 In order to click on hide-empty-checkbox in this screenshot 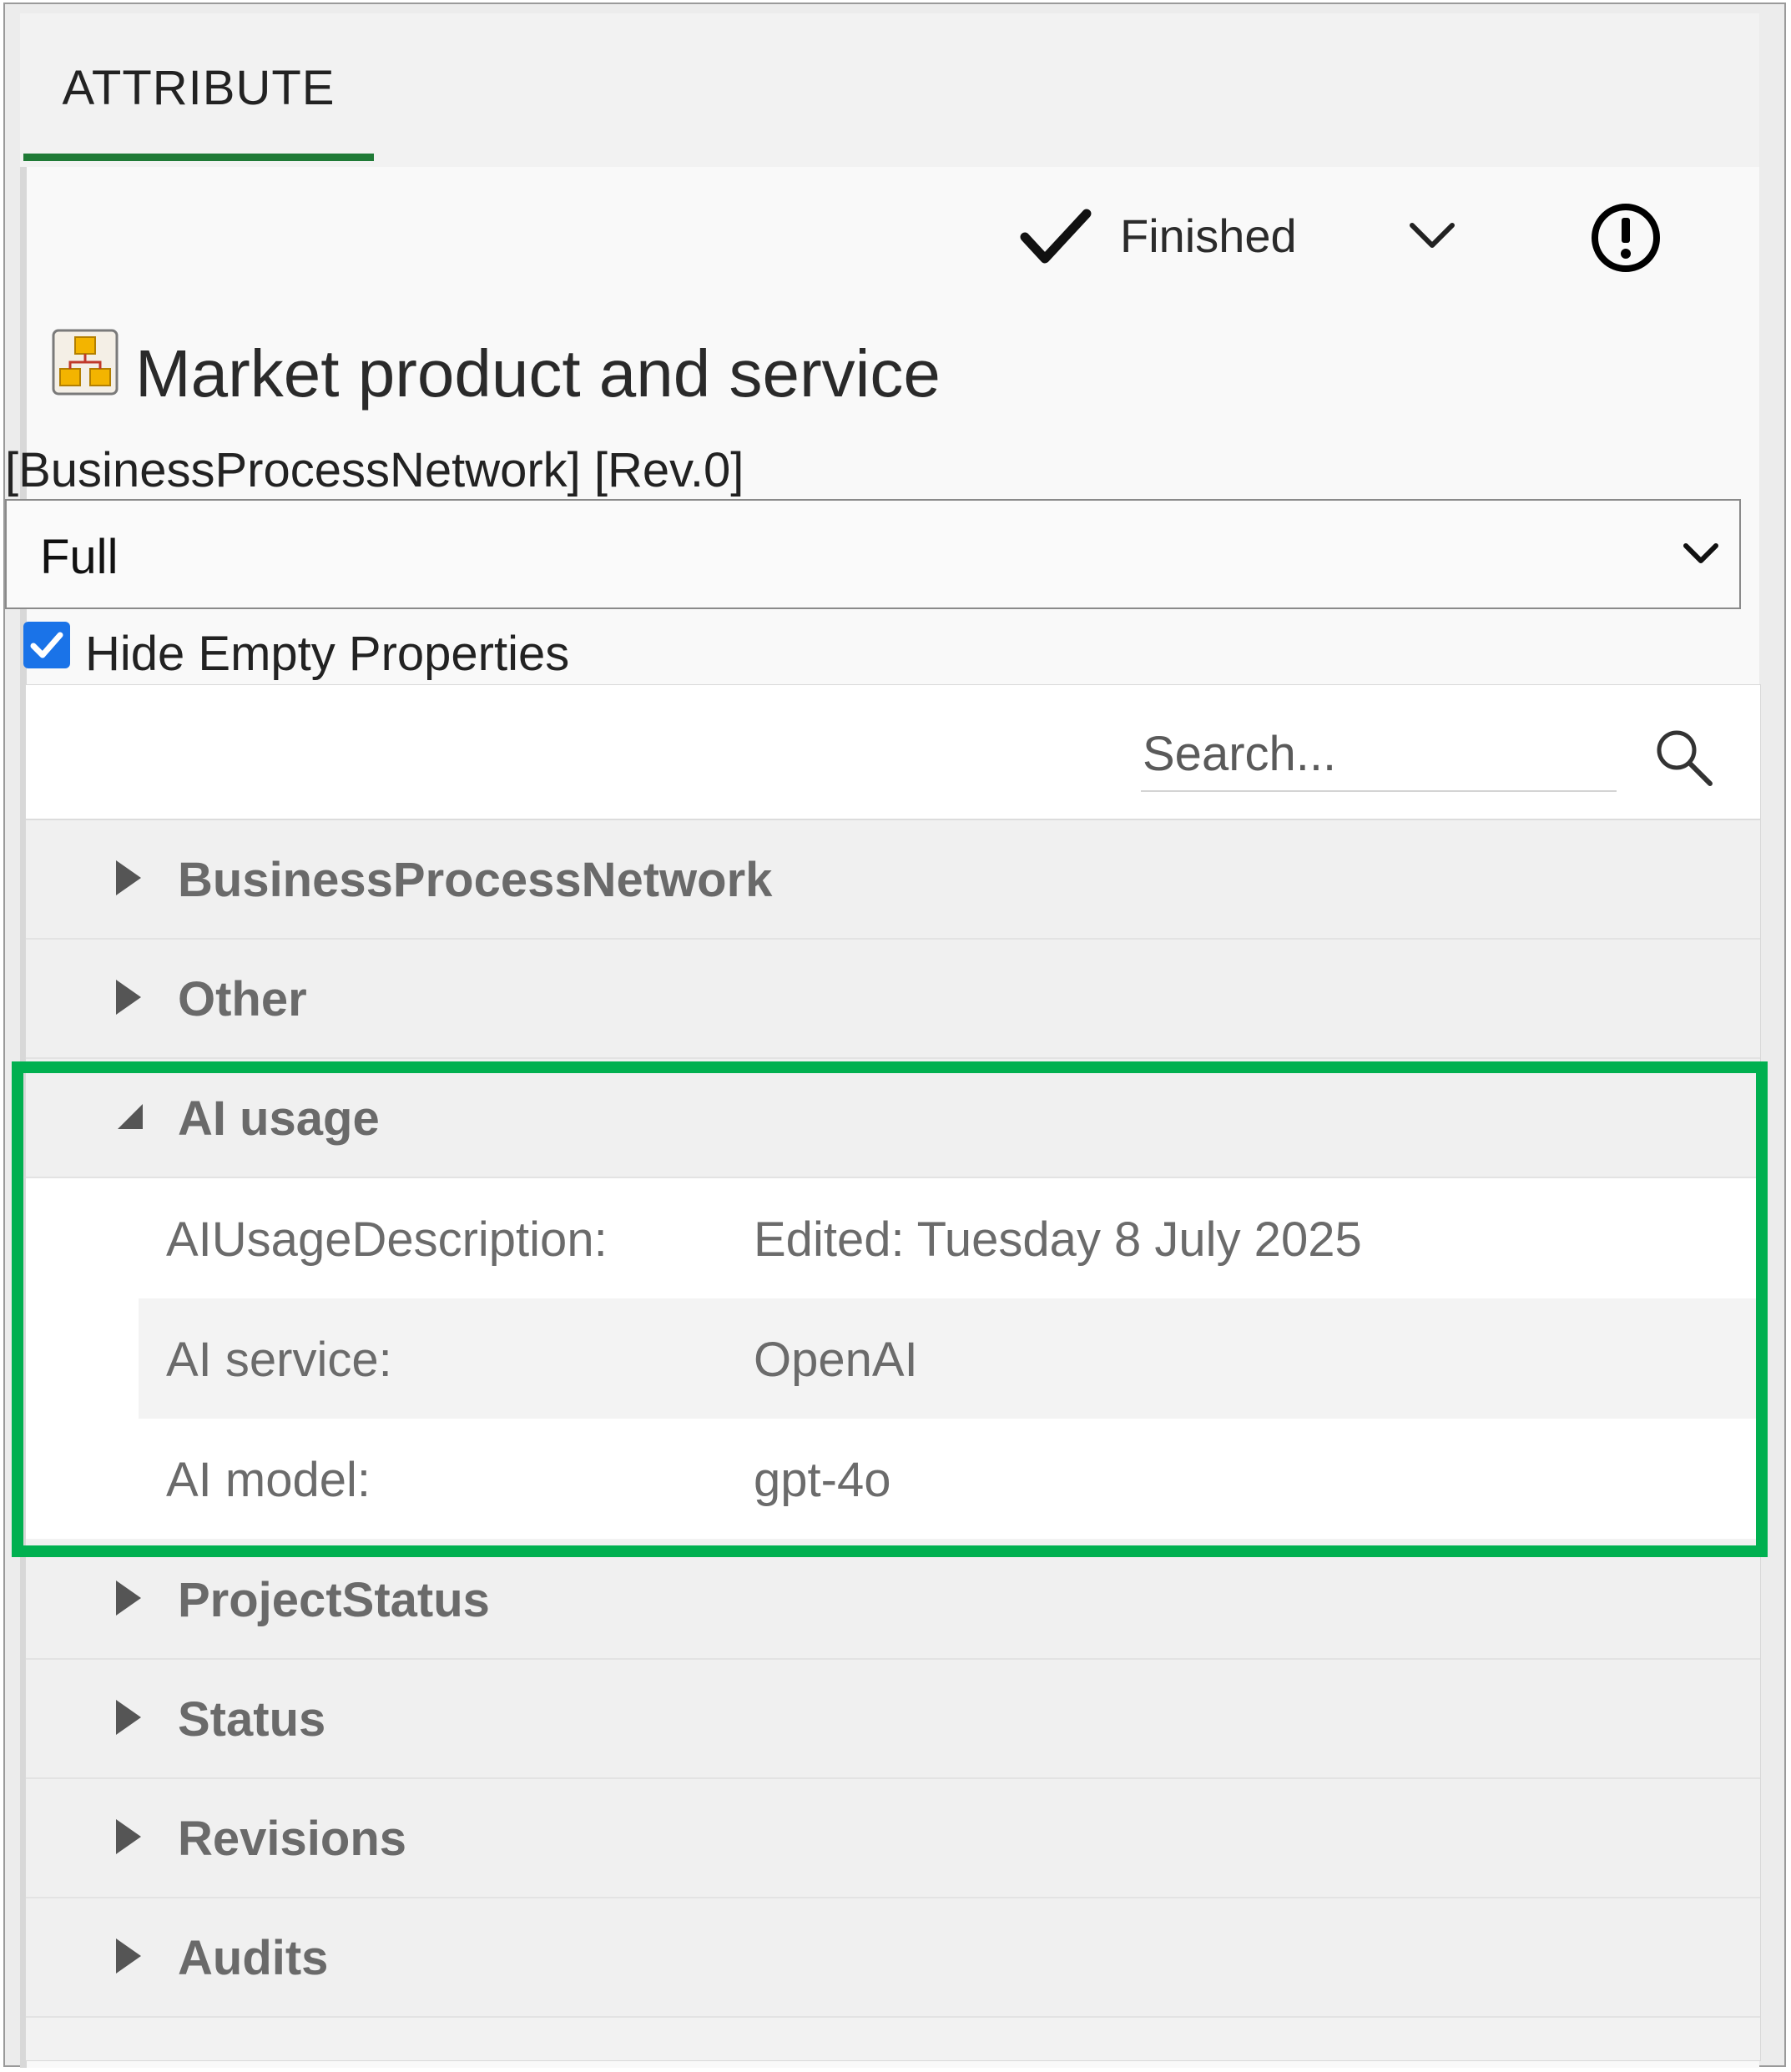, I will do `click(46, 645)`.